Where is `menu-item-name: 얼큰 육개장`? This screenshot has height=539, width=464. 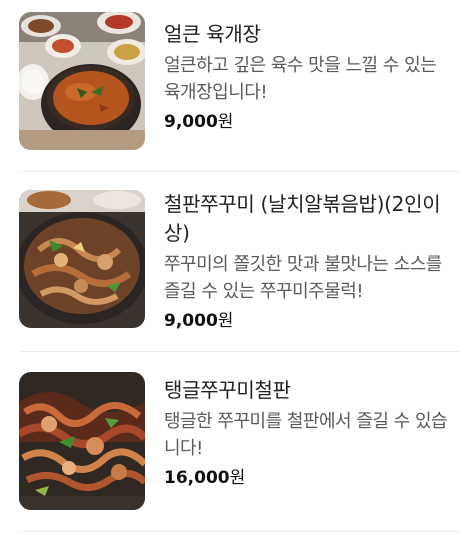
menu-item-name: 얼큰 육개장 is located at coordinates (212, 34).